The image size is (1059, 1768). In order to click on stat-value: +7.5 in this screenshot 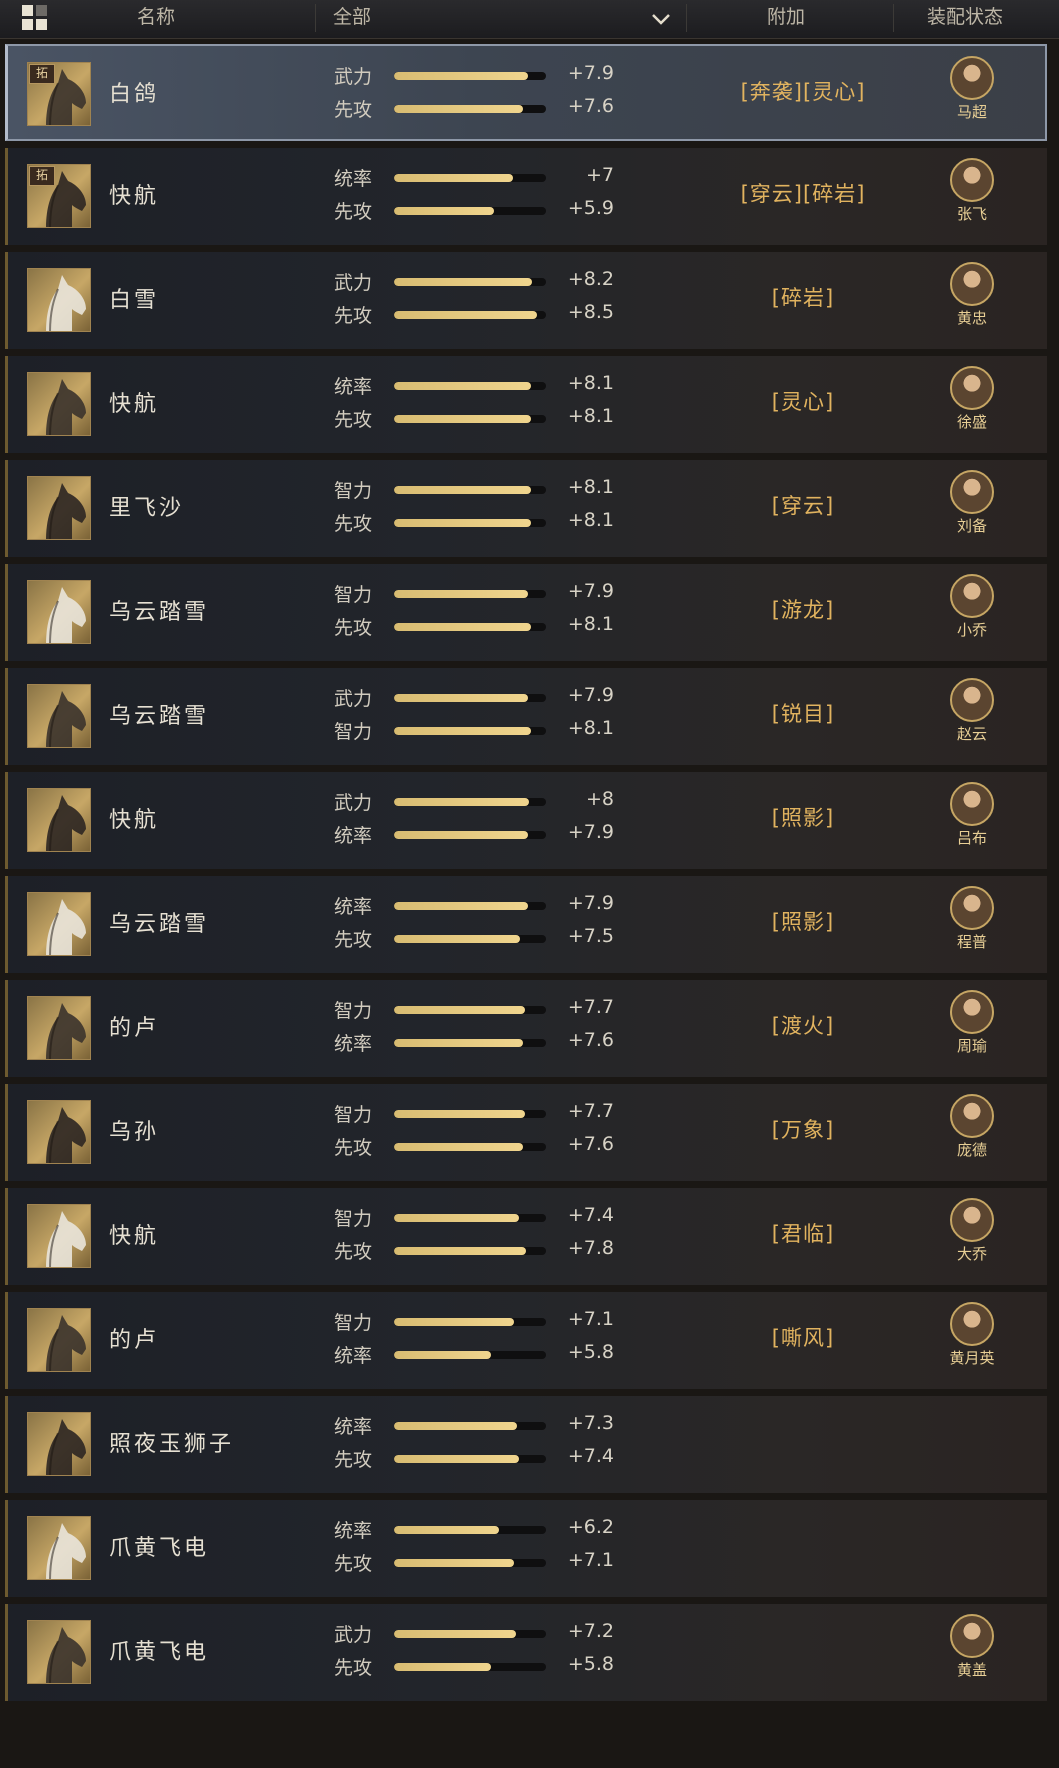, I will do `click(590, 936)`.